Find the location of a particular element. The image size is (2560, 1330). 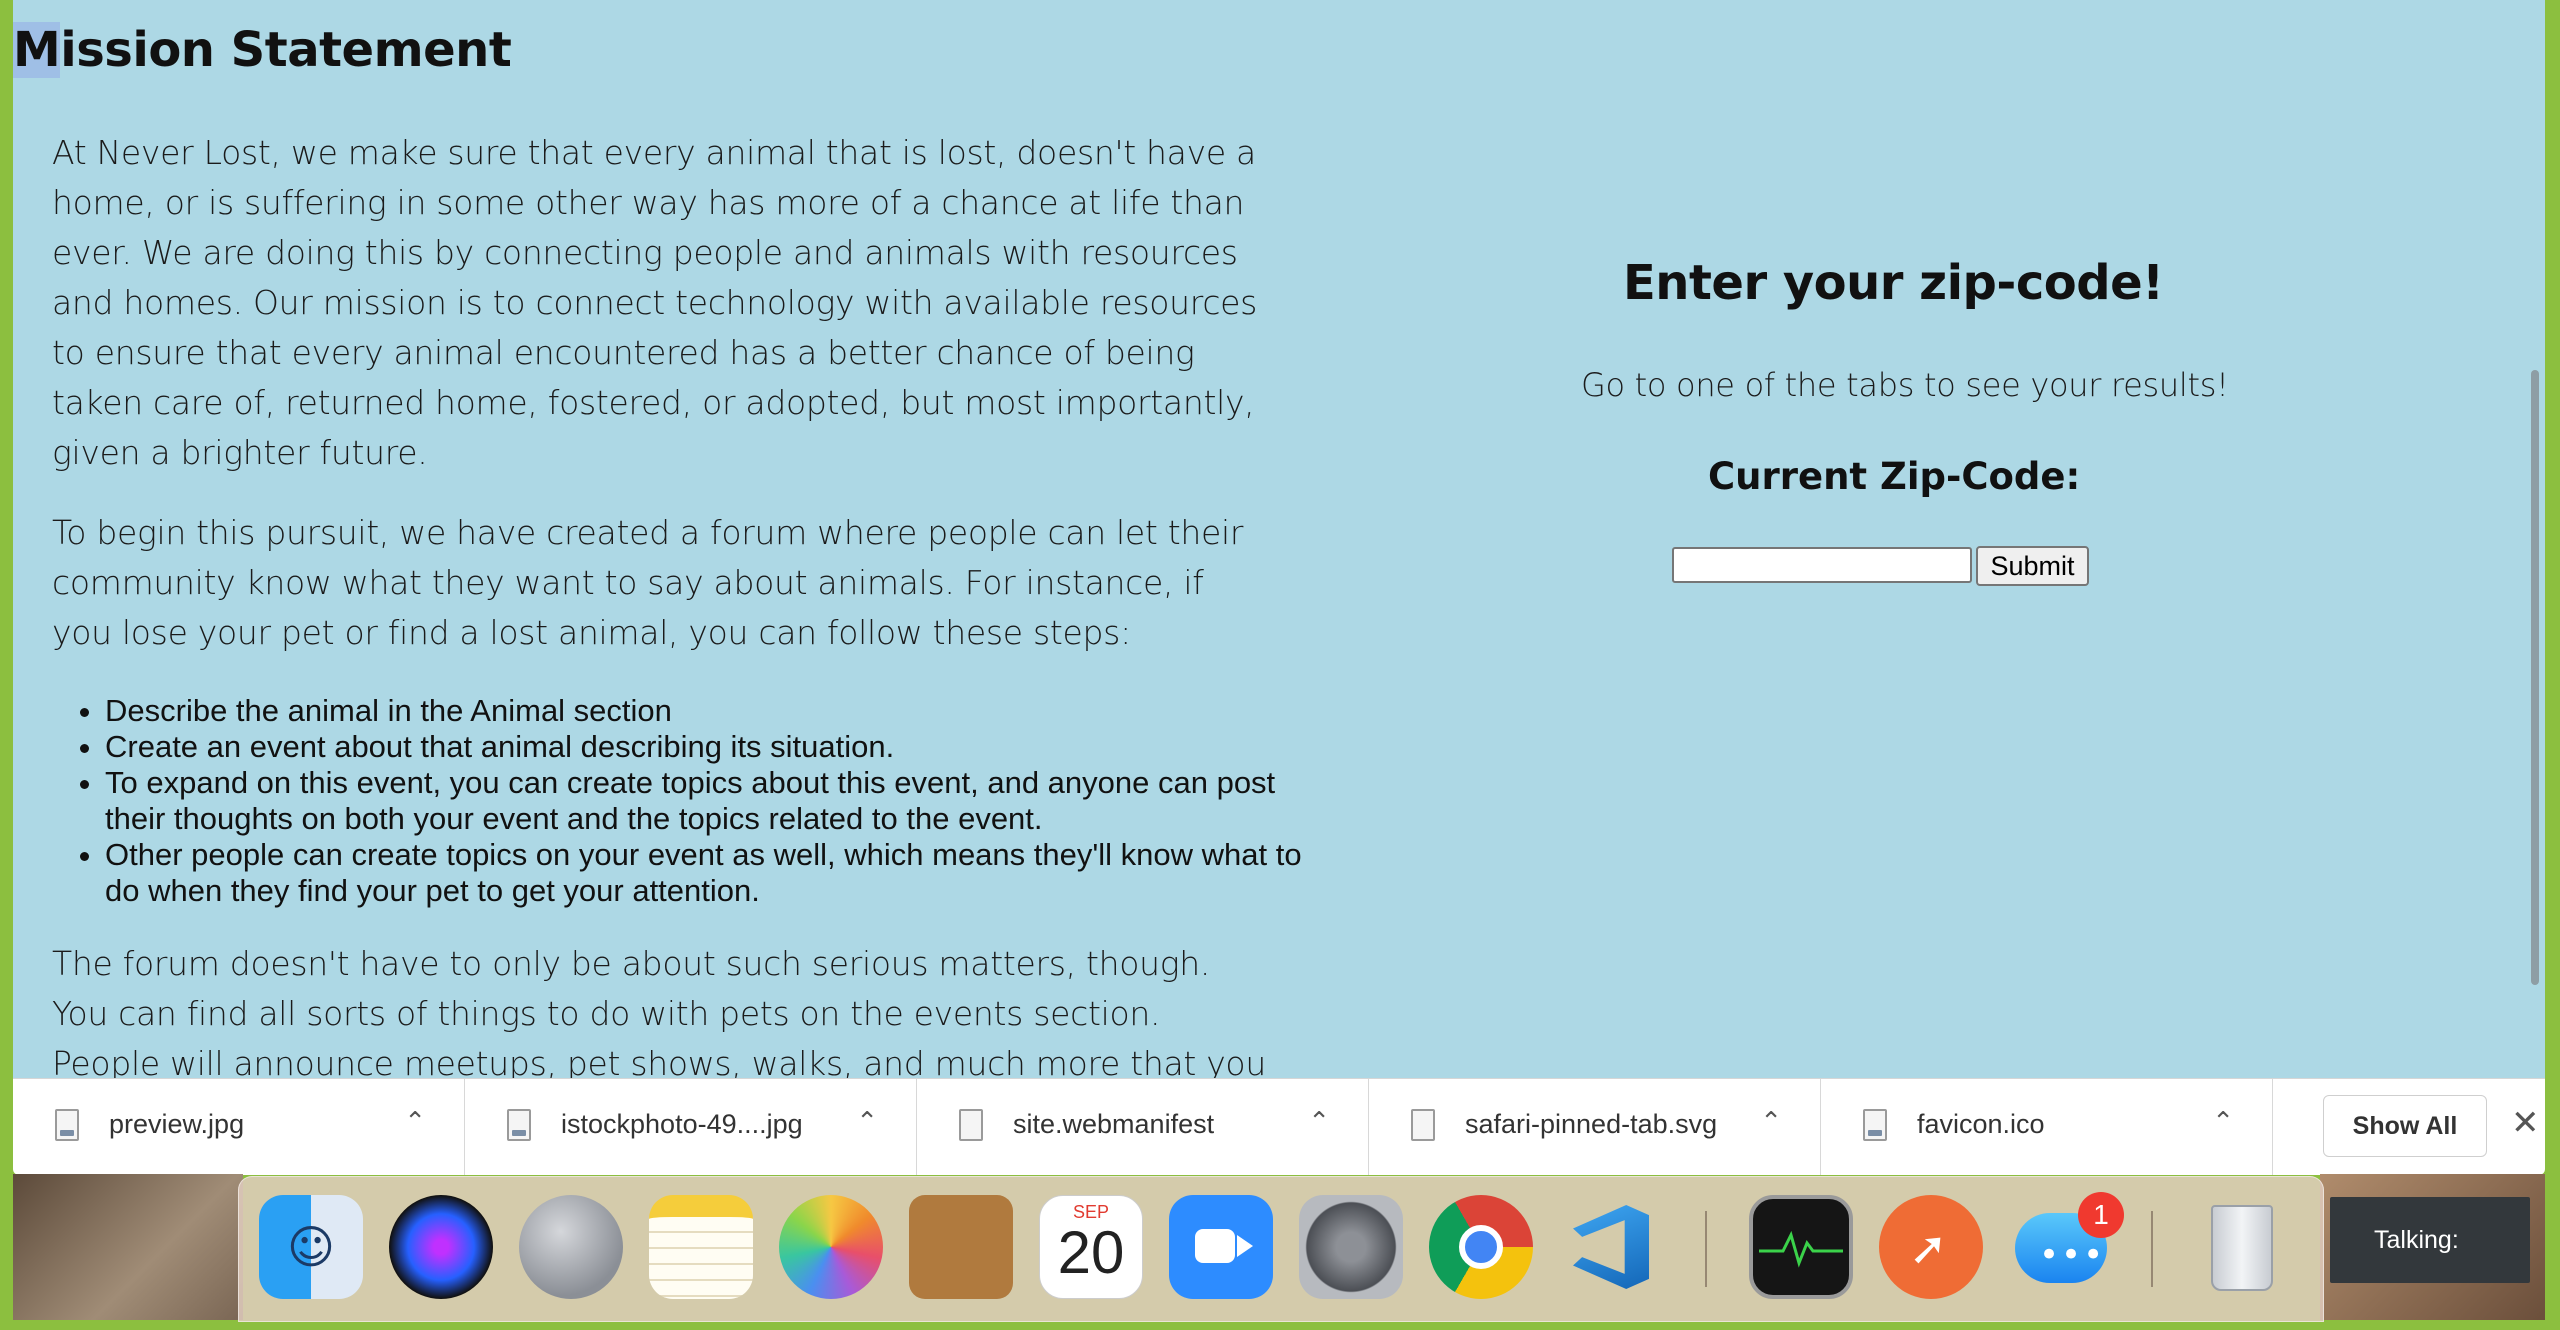

talking-indicator: Talking: is located at coordinates (2430, 1240).